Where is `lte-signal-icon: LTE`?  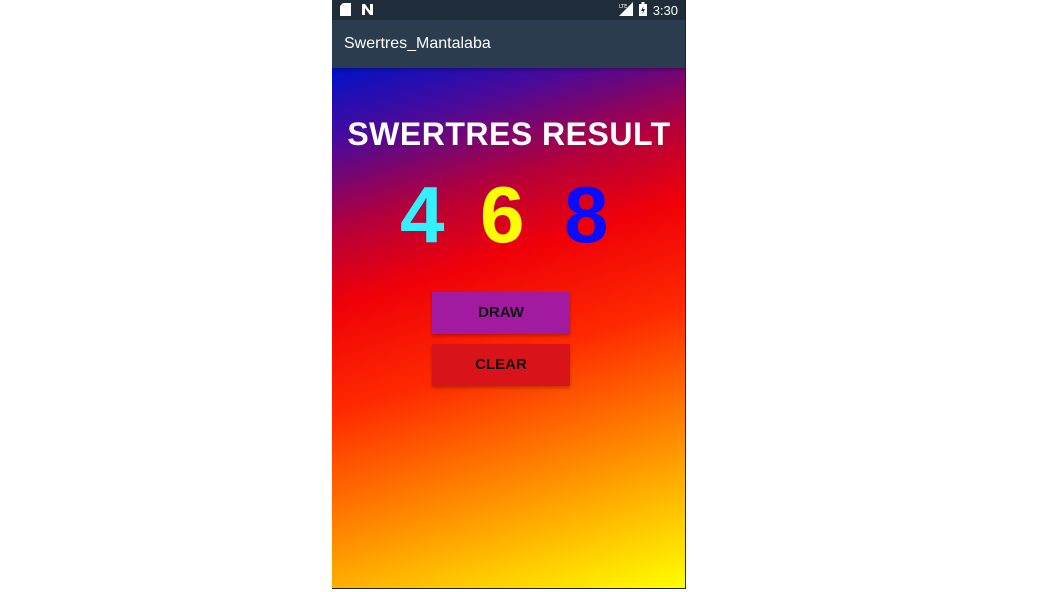
lte-signal-icon: LTE is located at coordinates (625, 10).